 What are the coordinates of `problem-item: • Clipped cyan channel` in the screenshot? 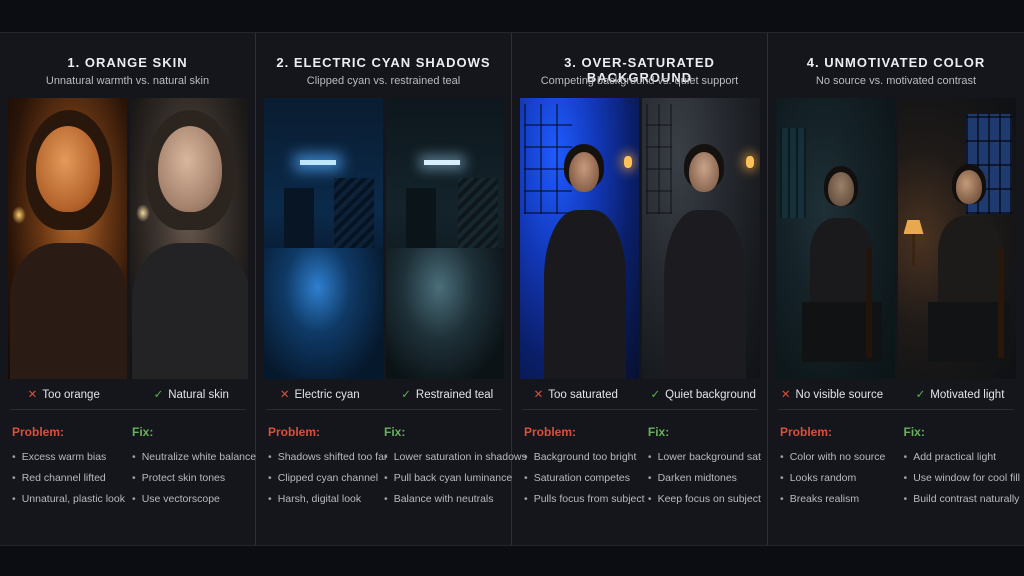 It's located at (323, 478).